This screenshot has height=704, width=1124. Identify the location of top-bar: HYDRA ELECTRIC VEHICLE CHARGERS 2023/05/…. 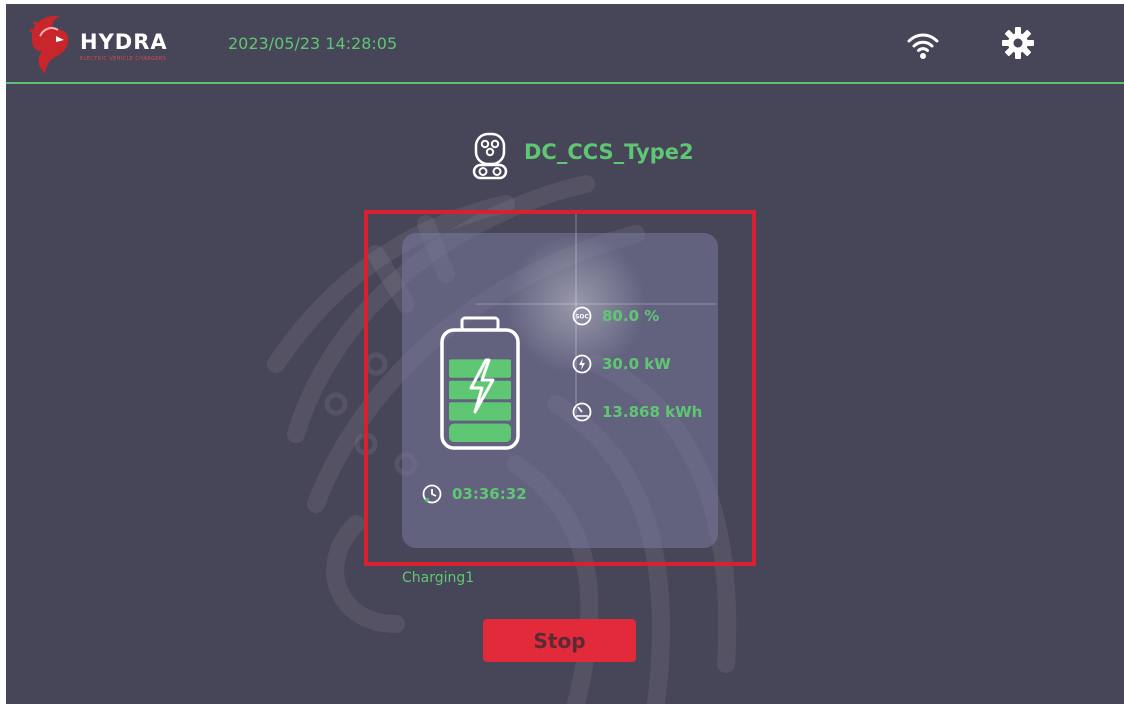
(565, 44).